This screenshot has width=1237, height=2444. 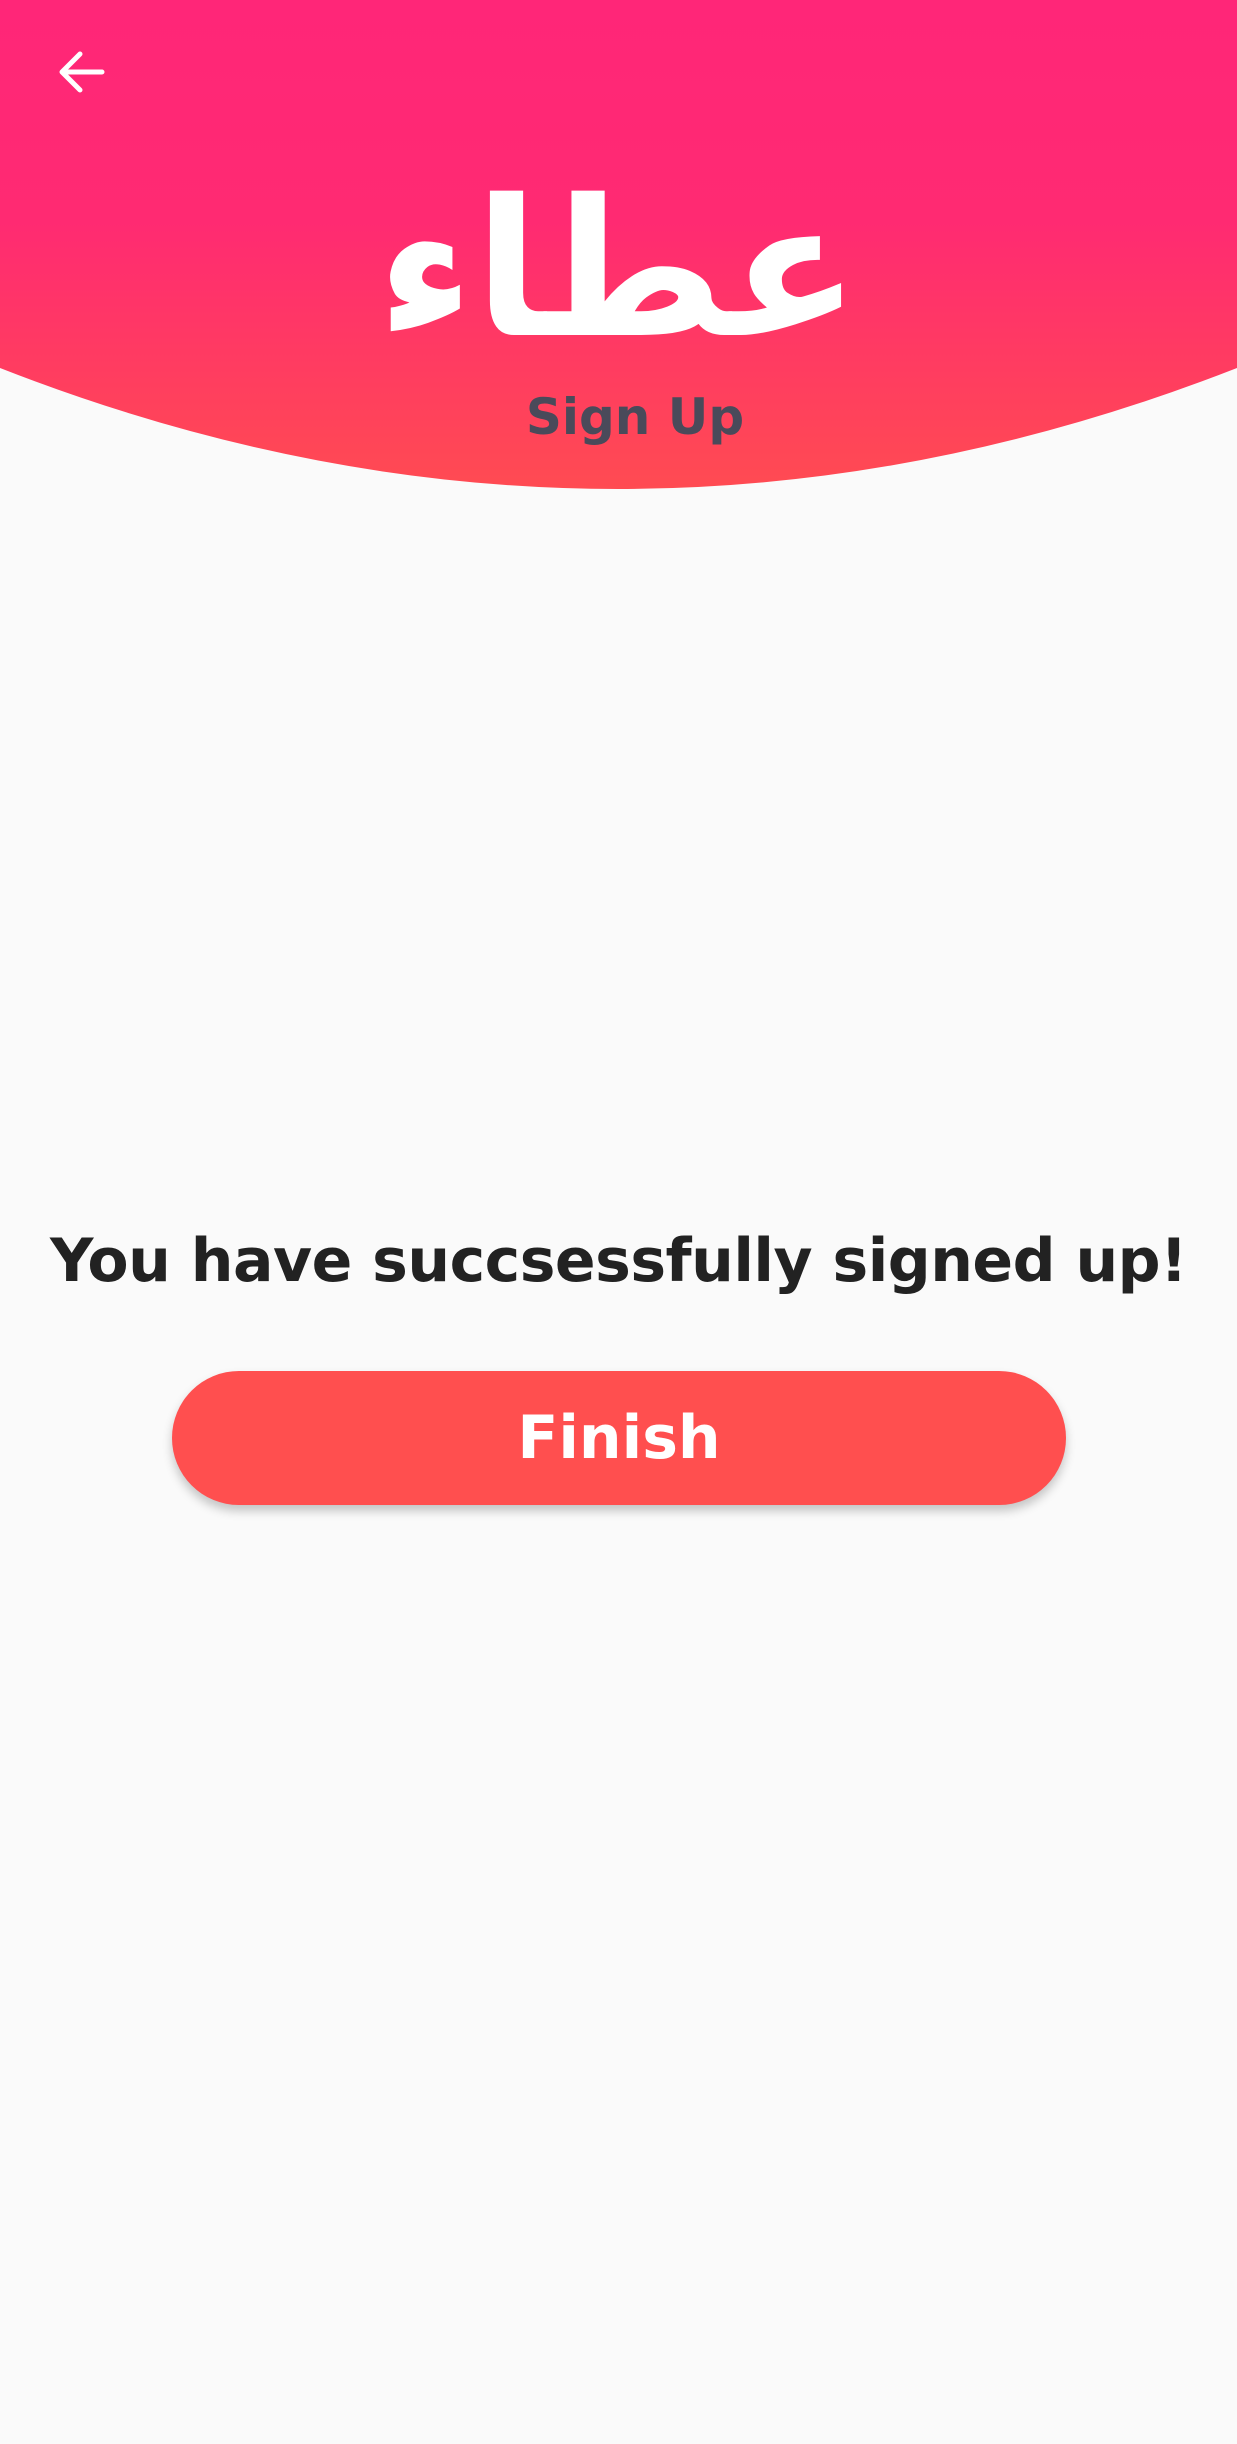 I want to click on finish-button: Finish, so click(x=619, y=1438).